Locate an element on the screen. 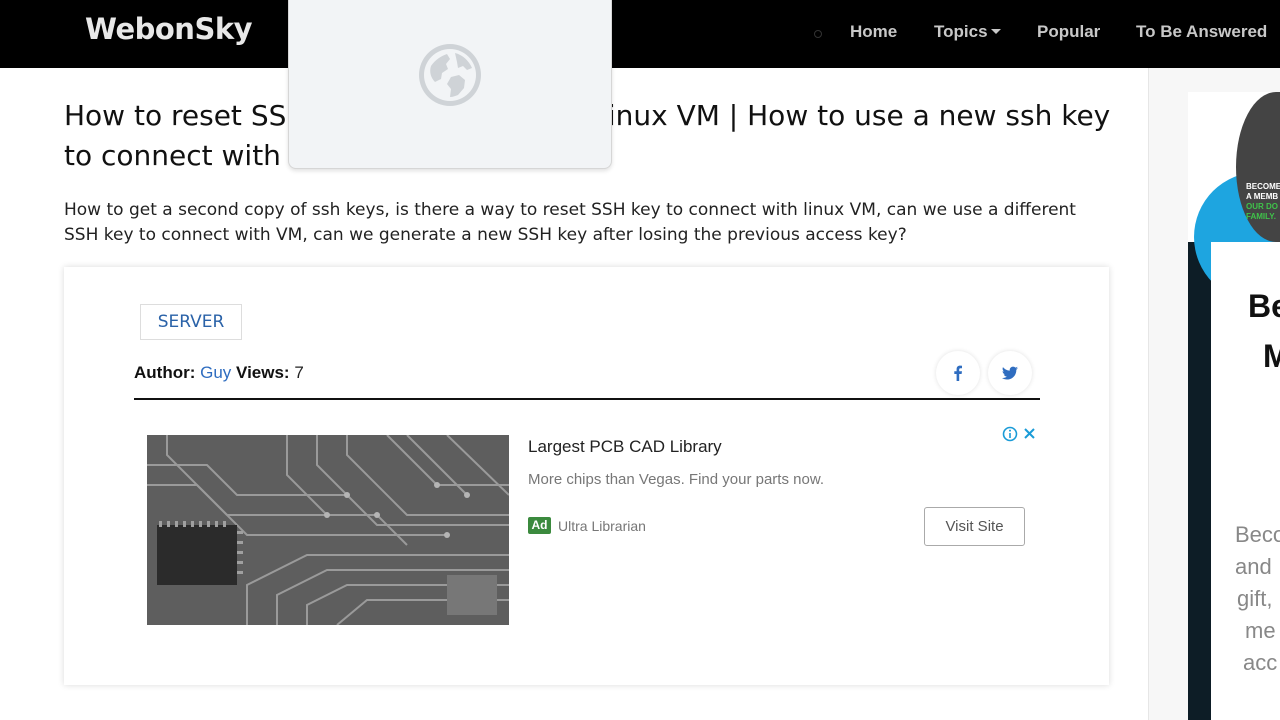 This screenshot has width=1280, height=720. link-preview-popup is located at coordinates (450, 84).